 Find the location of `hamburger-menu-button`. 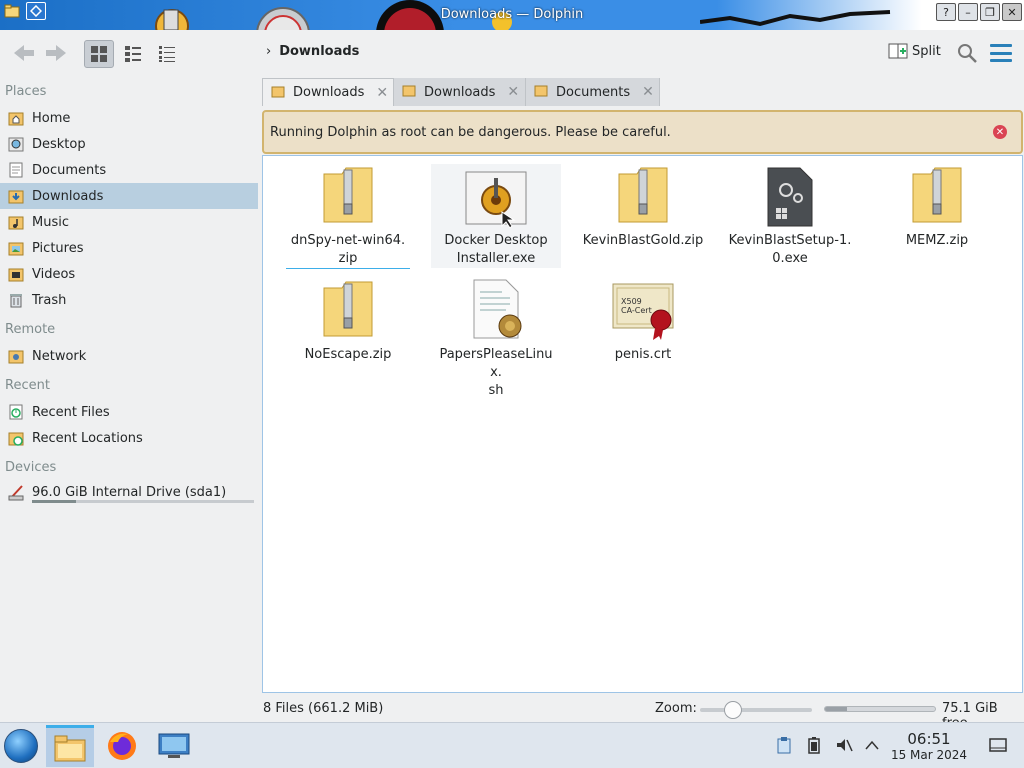

hamburger-menu-button is located at coordinates (1001, 53).